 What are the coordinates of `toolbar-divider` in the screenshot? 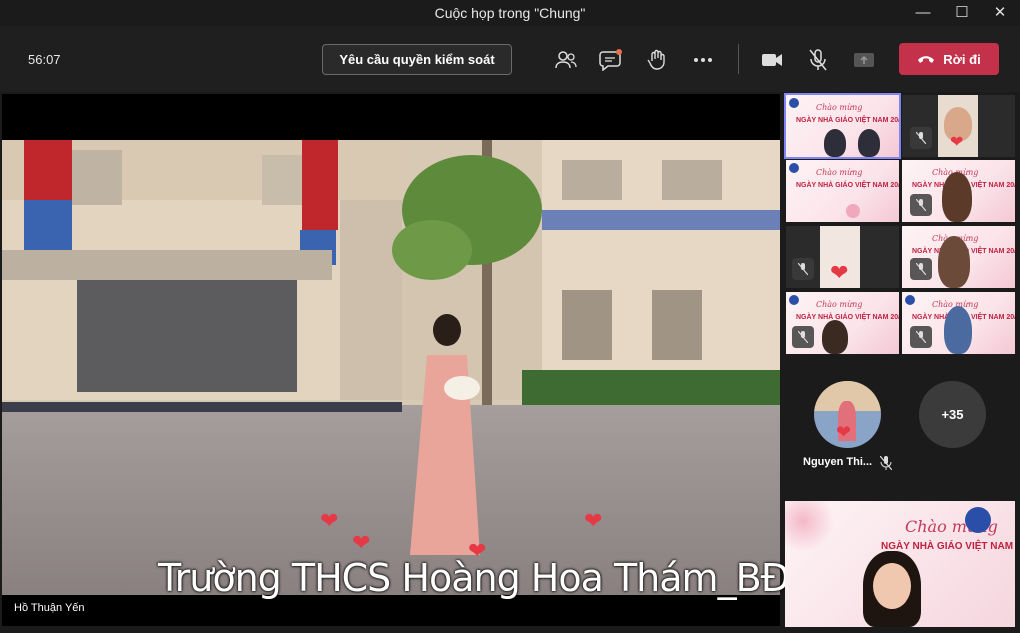 It's located at (738, 59).